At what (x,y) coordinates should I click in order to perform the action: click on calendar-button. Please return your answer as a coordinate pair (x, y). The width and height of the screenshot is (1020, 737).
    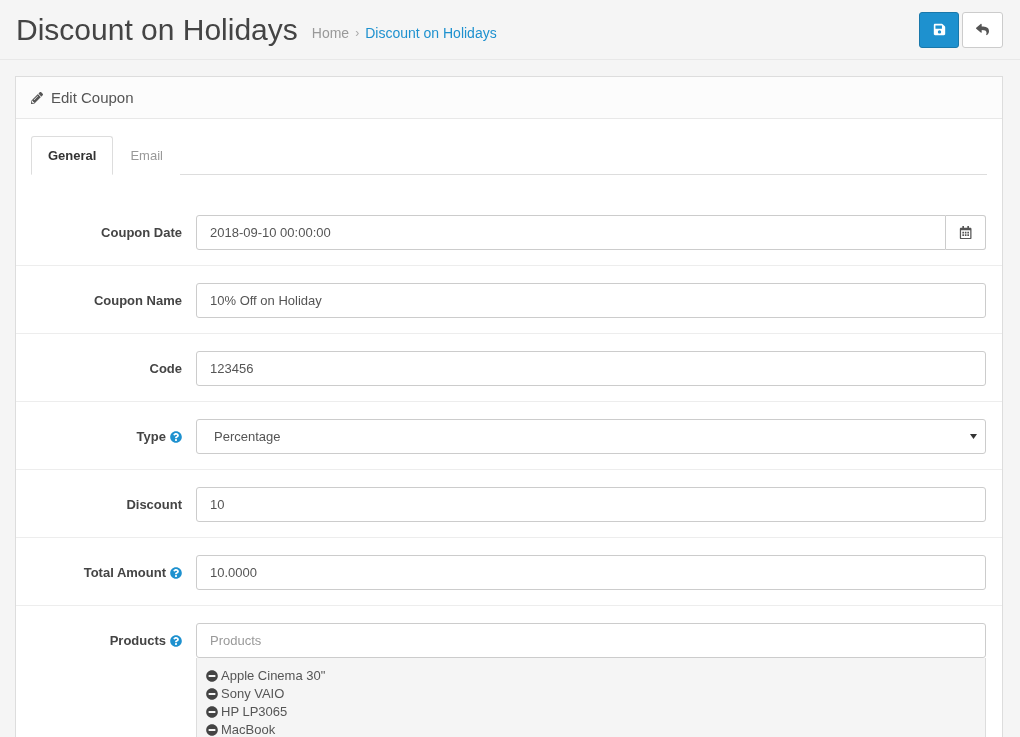
    Looking at the image, I should click on (966, 232).